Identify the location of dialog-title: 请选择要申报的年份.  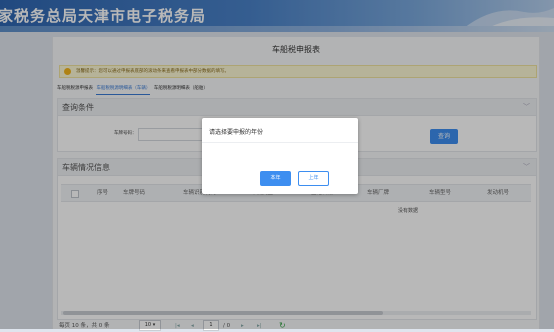
(236, 132).